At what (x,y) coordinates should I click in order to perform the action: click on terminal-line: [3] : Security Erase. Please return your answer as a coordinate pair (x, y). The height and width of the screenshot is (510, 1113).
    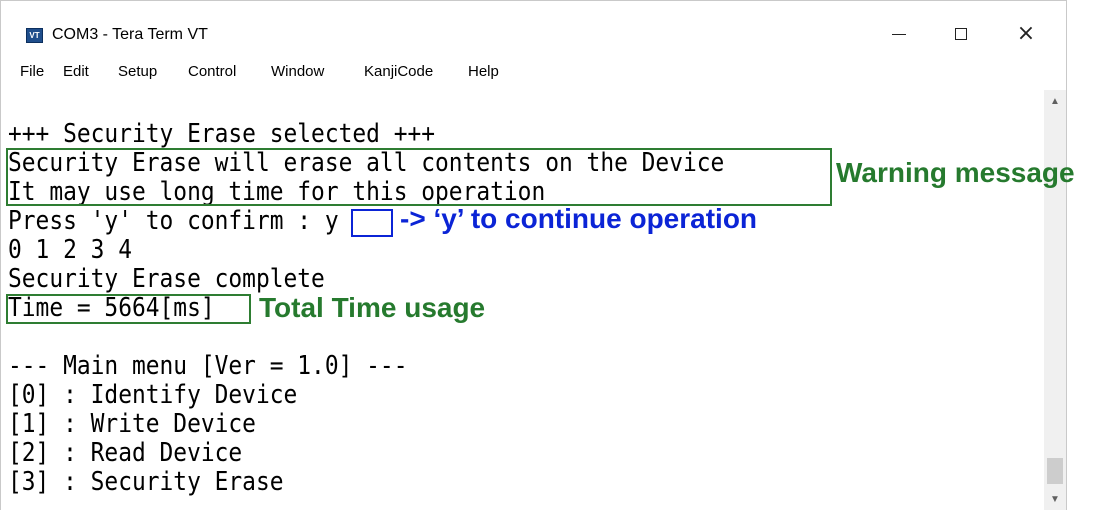
    Looking at the image, I should click on (146, 482).